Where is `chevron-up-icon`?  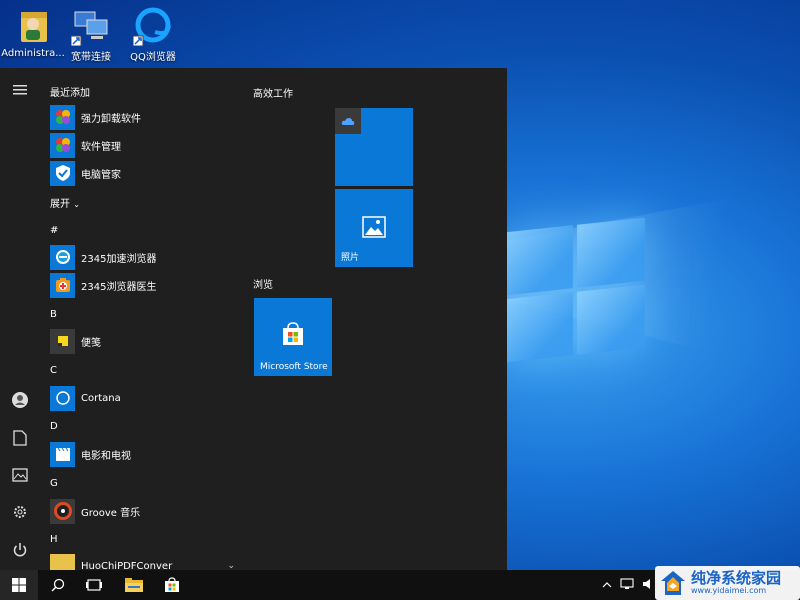
chevron-up-icon is located at coordinates (607, 585).